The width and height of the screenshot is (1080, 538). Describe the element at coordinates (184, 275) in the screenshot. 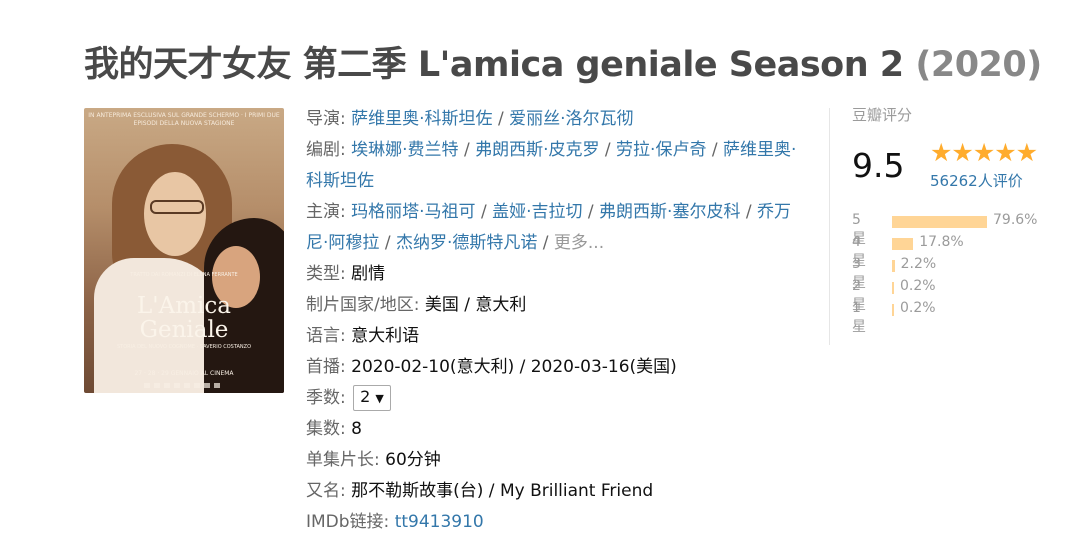

I see `poster-author-text: TRATTO DAI ROMANZI DI ELENA FERRANTE` at that location.